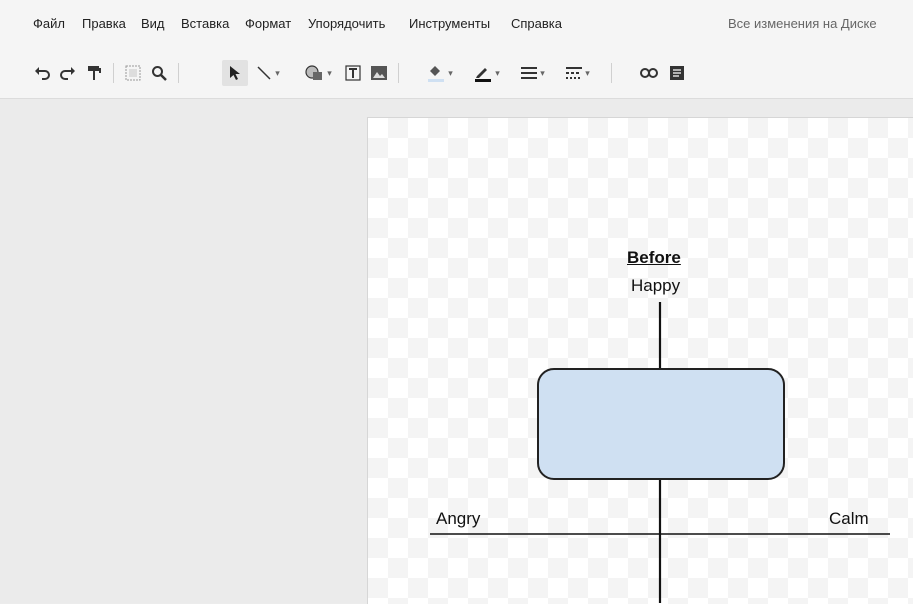 Image resolution: width=913 pixels, height=604 pixels. What do you see at coordinates (42, 73) in the screenshot?
I see `undo-icon` at bounding box center [42, 73].